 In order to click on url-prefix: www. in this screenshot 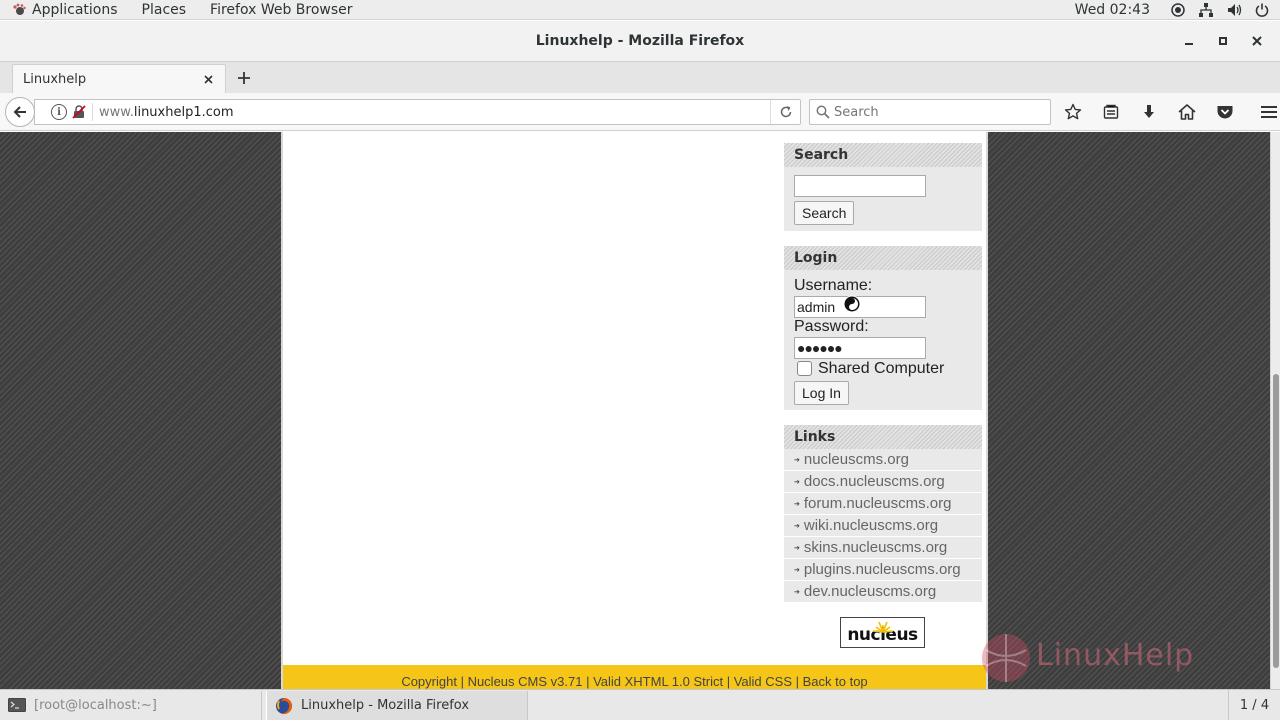, I will do `click(116, 112)`.